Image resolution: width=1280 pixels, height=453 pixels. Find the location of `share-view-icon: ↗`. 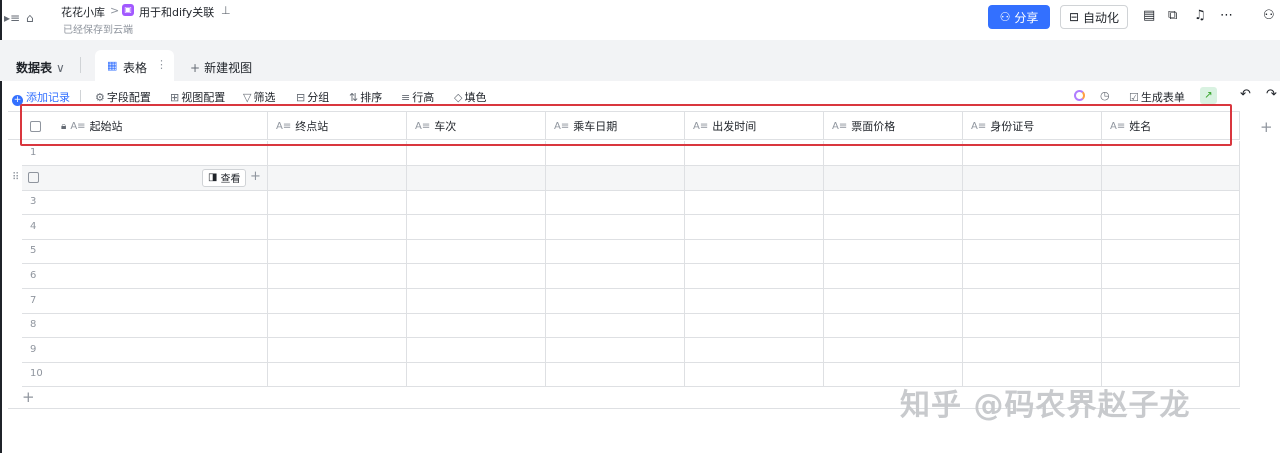

share-view-icon: ↗ is located at coordinates (1208, 95).